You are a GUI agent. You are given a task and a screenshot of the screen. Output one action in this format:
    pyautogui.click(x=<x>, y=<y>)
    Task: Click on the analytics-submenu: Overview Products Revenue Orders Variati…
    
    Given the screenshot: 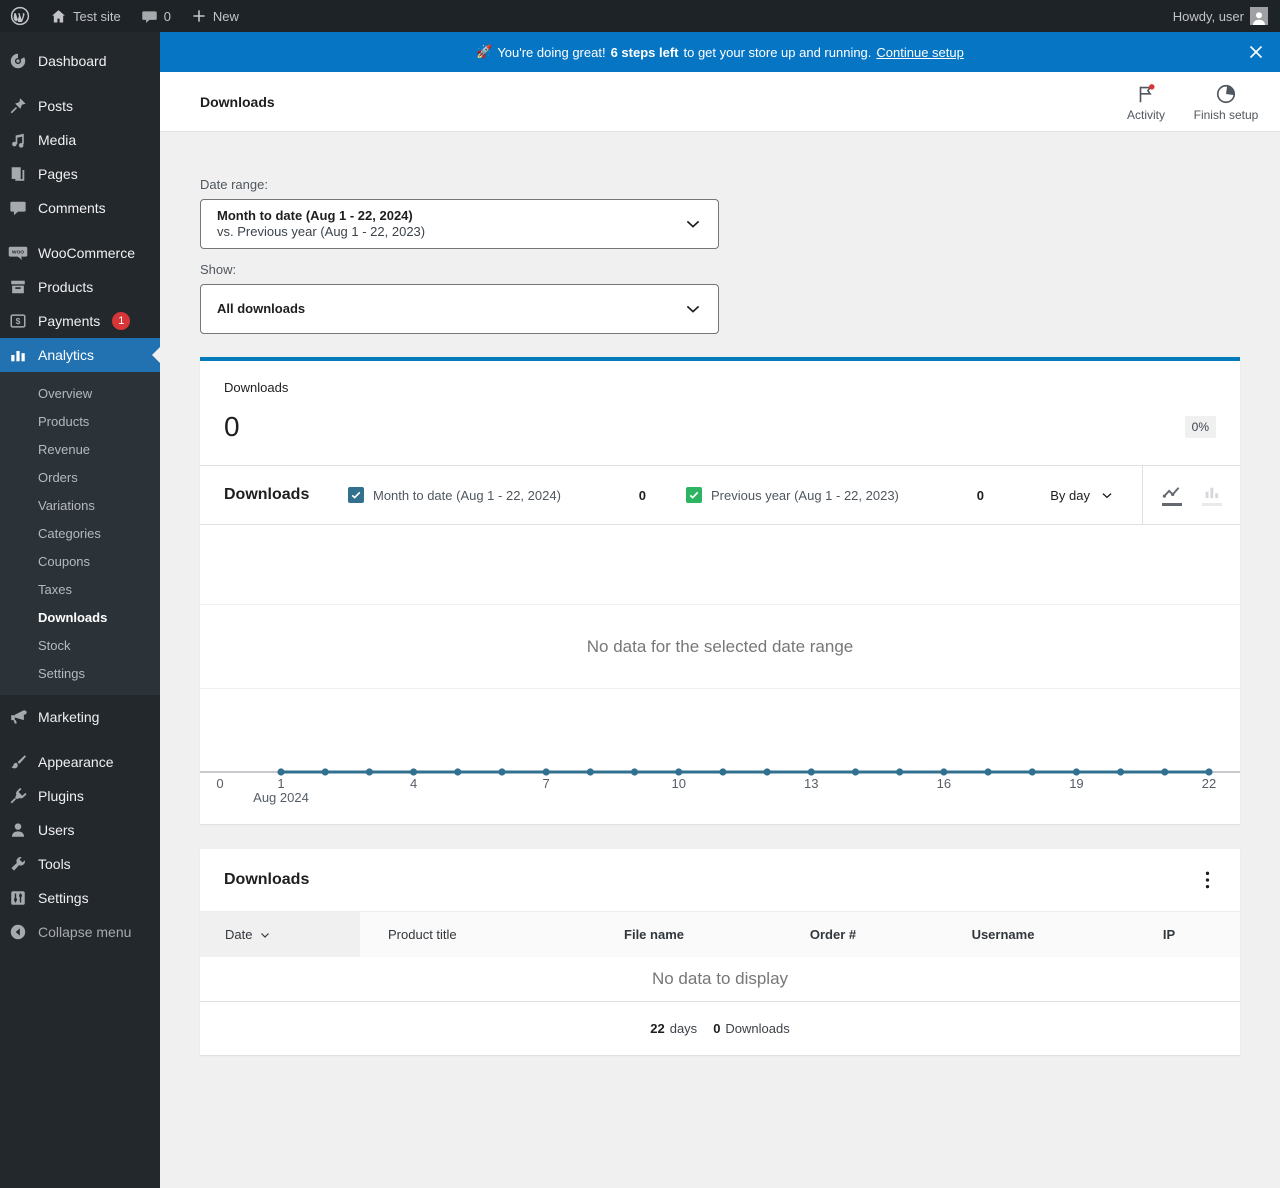 What is the action you would take?
    pyautogui.click(x=80, y=533)
    